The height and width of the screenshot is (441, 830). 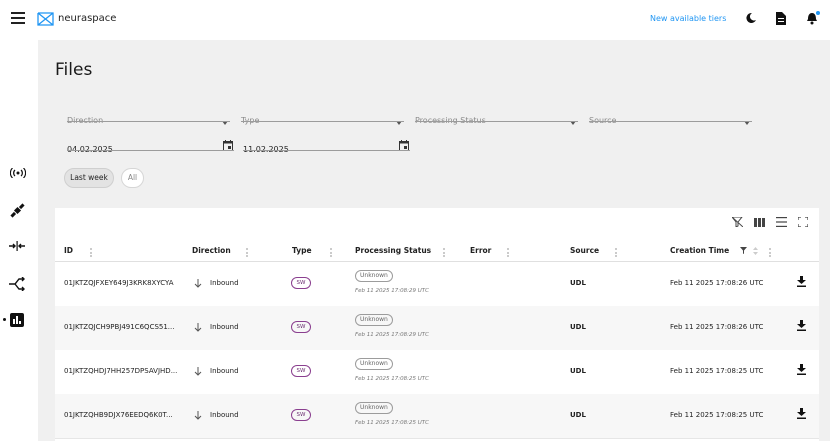 I want to click on active-indicator, so click(x=4, y=319).